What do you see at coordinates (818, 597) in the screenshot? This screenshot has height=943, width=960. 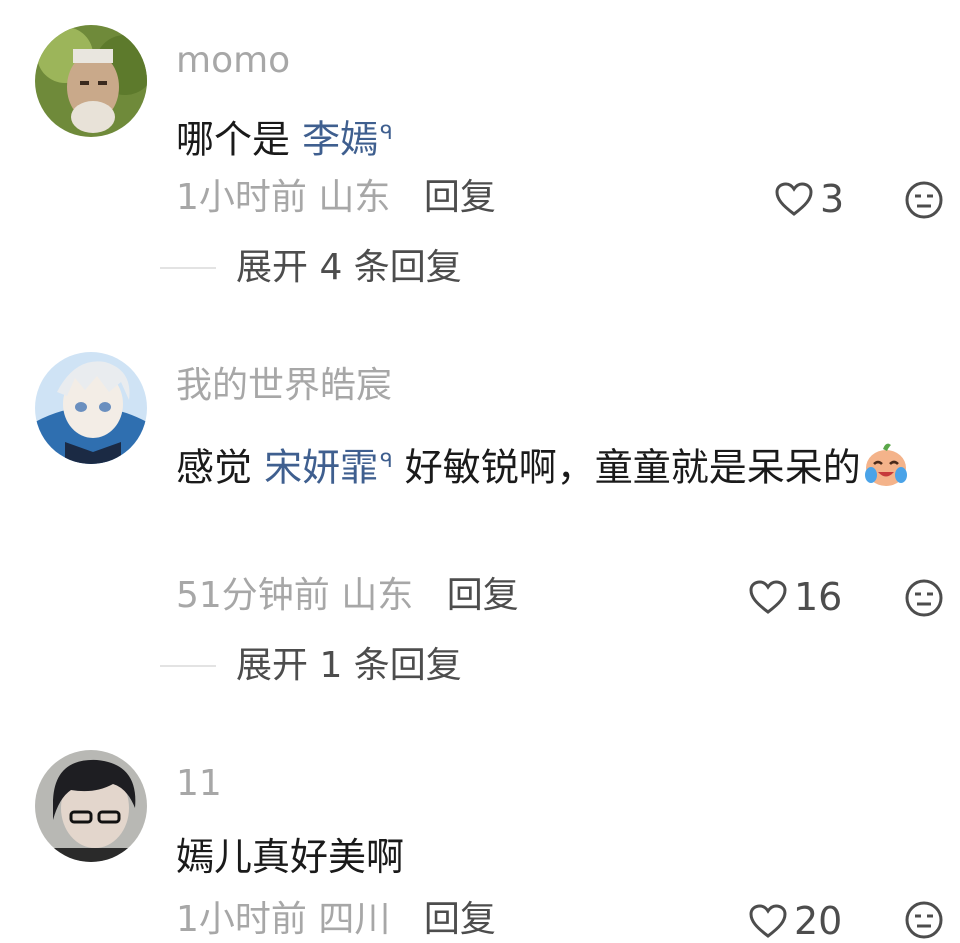 I see `like-count: 16` at bounding box center [818, 597].